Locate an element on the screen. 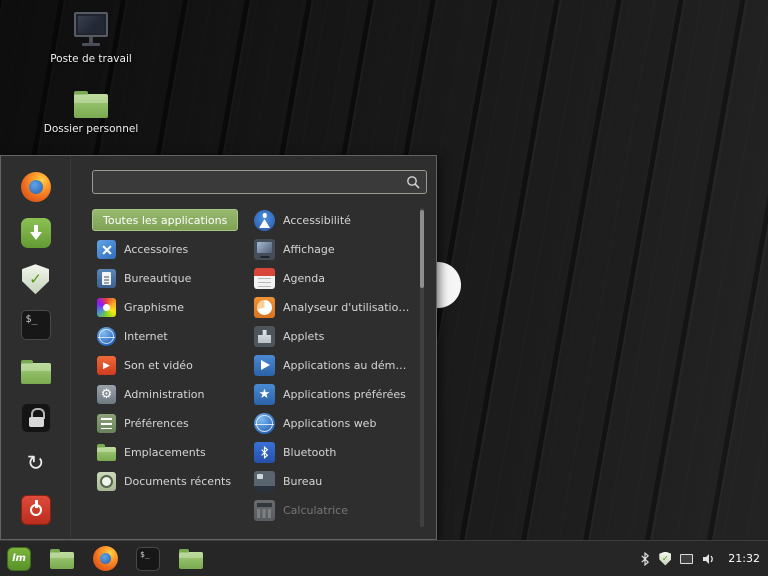 This screenshot has width=768, height=576. network-icon is located at coordinates (687, 558).